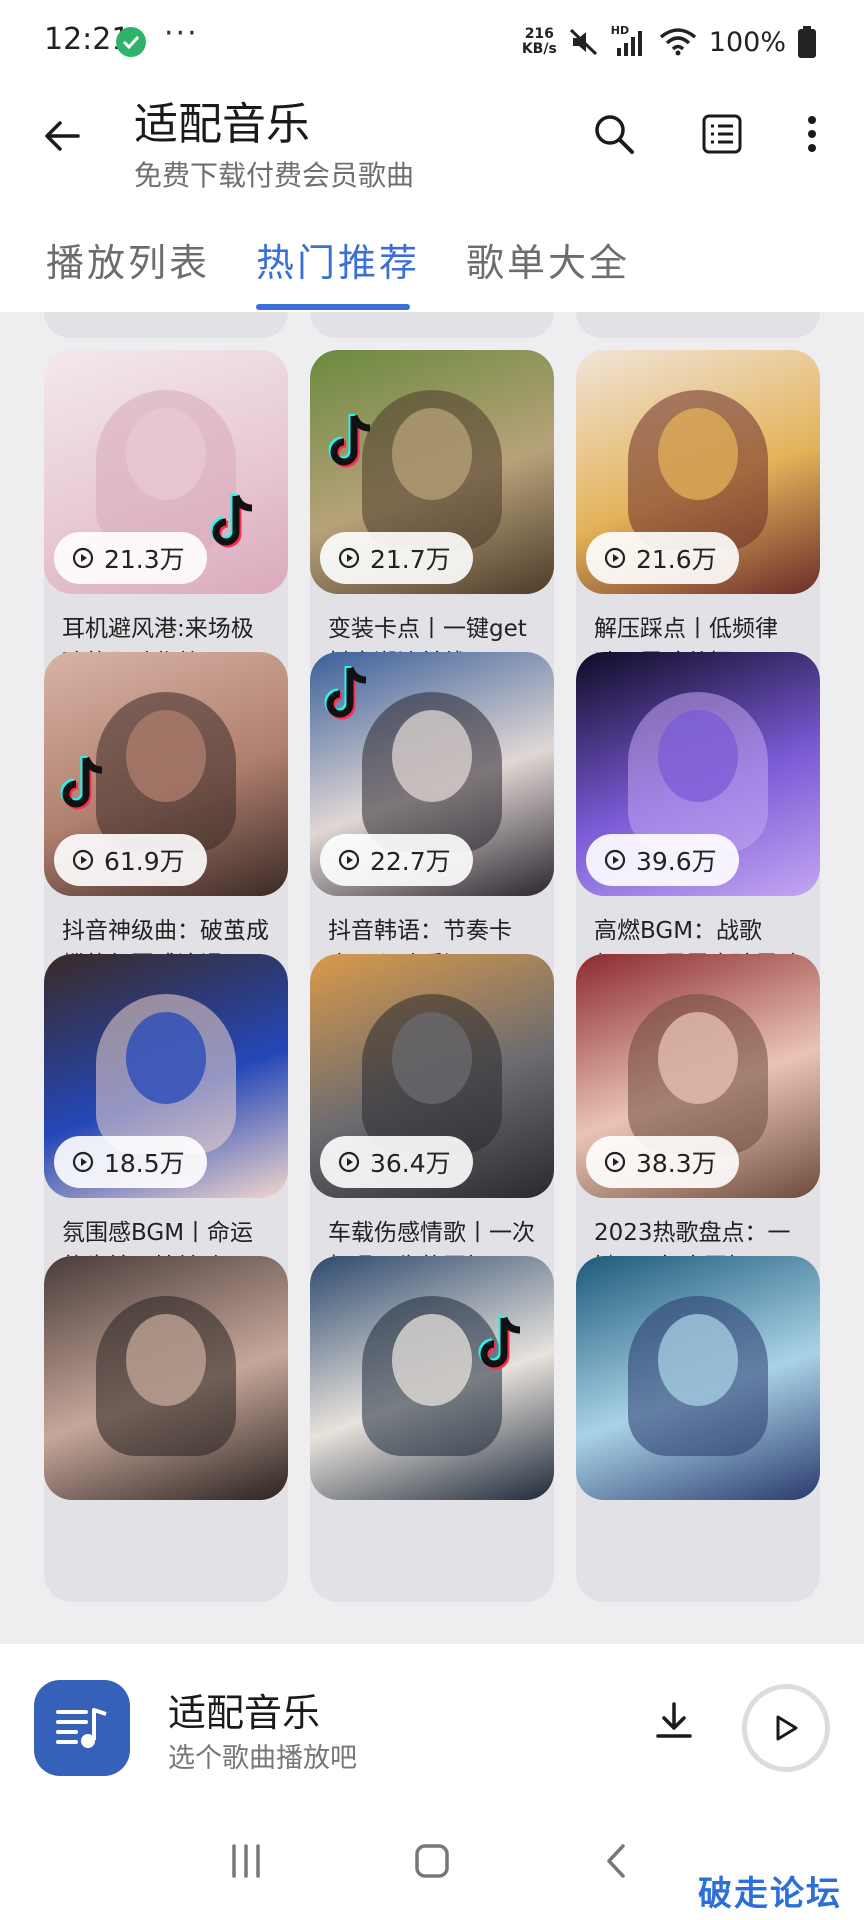 This screenshot has height=1920, width=864. I want to click on play-count-badge: 21.7万, so click(396, 558).